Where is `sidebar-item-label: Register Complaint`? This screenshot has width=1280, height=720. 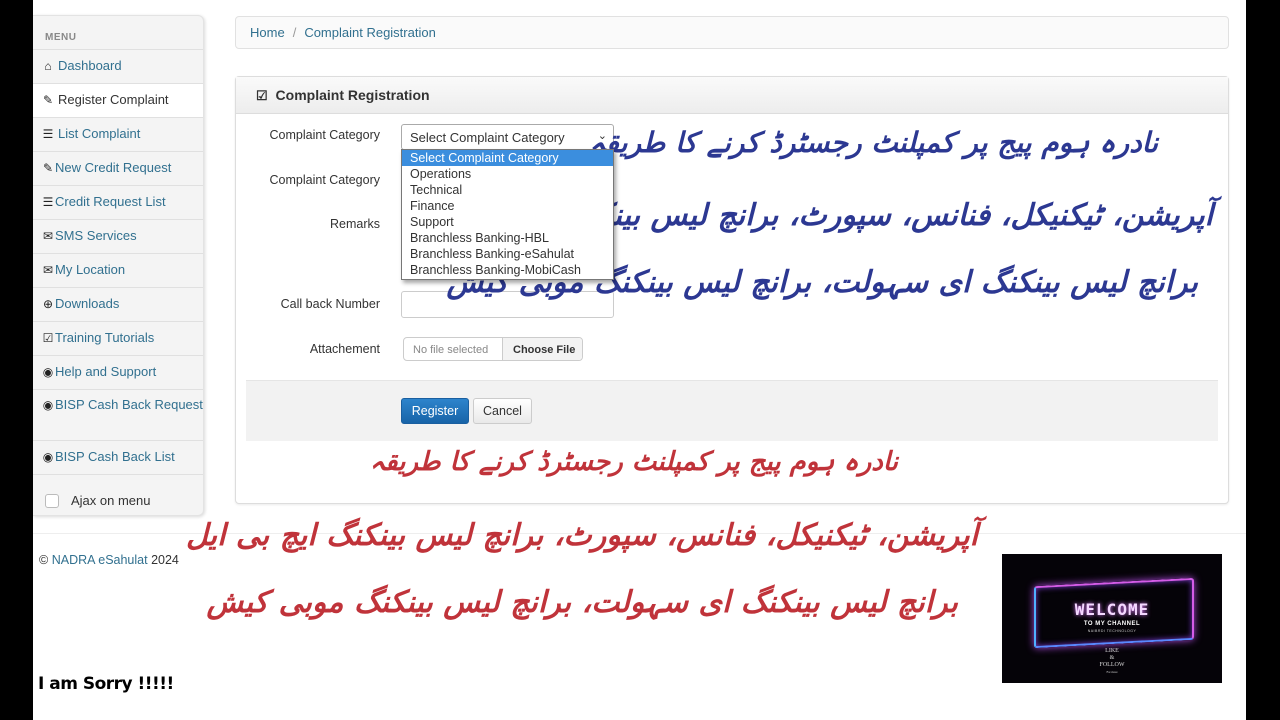
sidebar-item-label: Register Complaint is located at coordinates (113, 99).